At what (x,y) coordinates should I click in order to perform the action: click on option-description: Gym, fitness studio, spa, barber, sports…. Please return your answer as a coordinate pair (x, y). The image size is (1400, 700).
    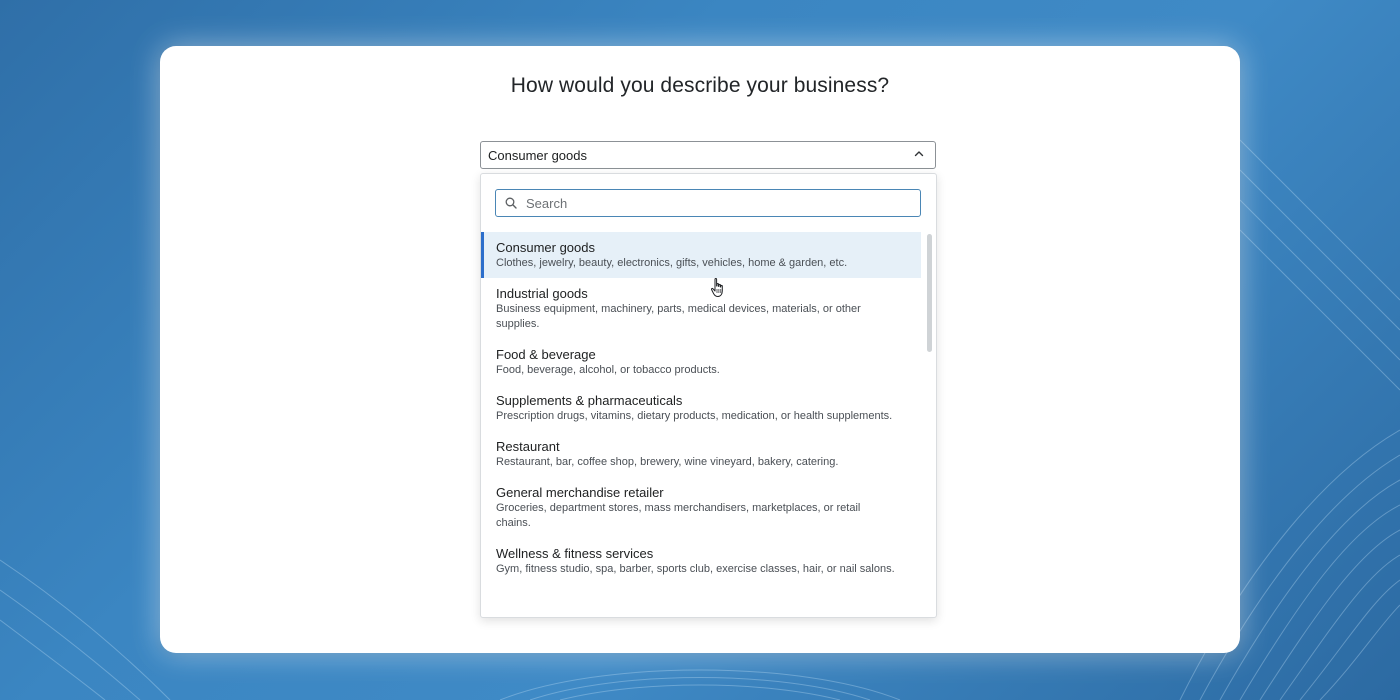
    Looking at the image, I should click on (695, 569).